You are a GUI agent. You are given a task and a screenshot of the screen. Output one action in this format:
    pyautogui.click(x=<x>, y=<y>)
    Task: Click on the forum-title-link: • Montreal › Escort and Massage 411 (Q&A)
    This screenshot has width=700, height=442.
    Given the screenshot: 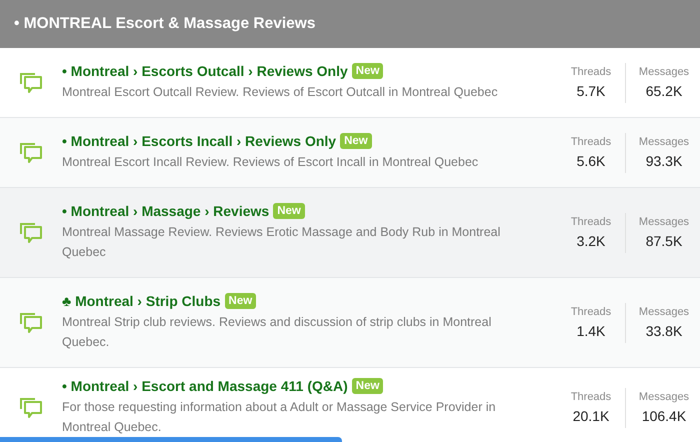 What is the action you would take?
    pyautogui.click(x=205, y=386)
    